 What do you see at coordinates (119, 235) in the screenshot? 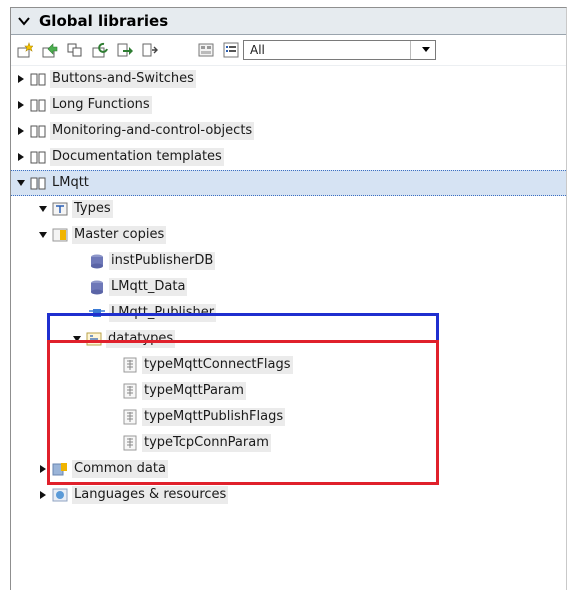
I see `tree-item-label: Master copies` at bounding box center [119, 235].